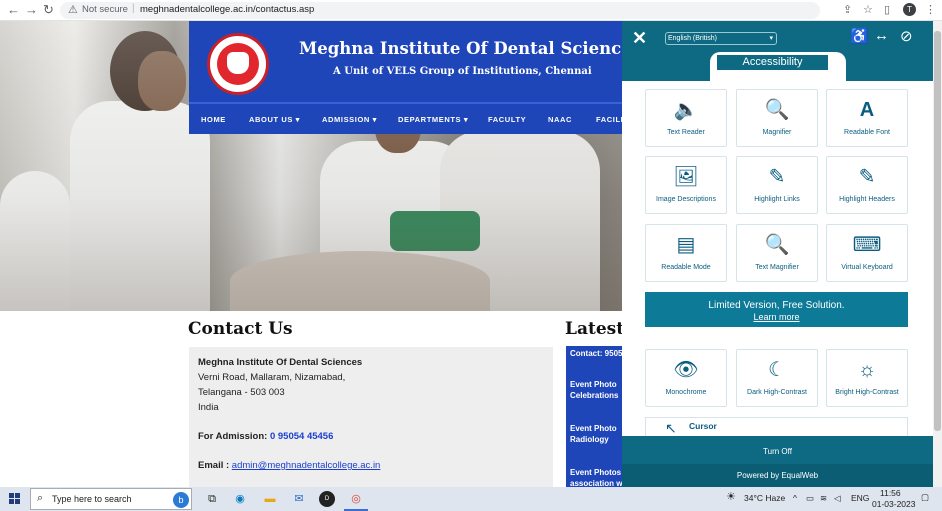 This screenshot has width=942, height=511. I want to click on menu-facilities: FACILI, so click(609, 119).